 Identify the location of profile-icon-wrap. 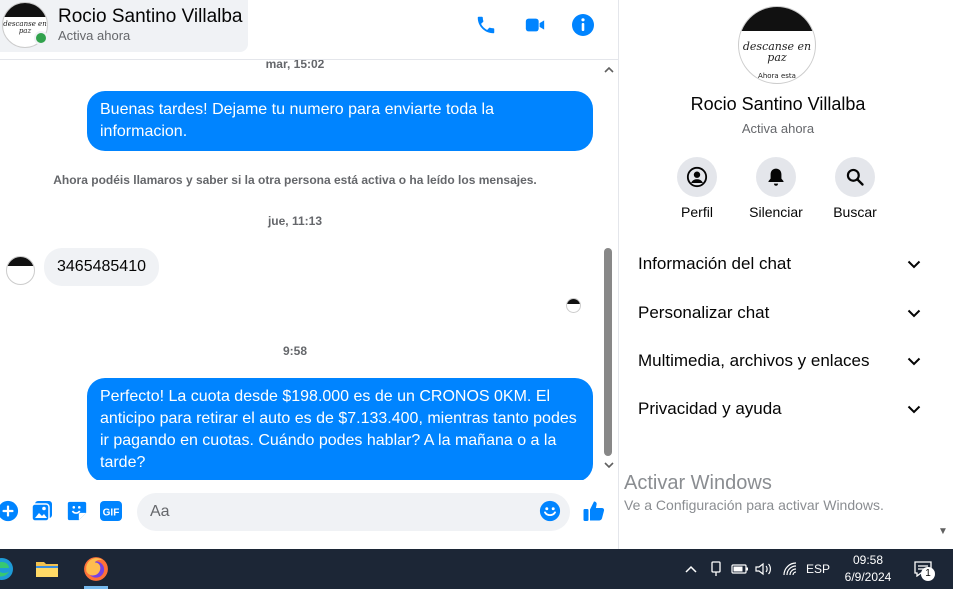
(697, 177).